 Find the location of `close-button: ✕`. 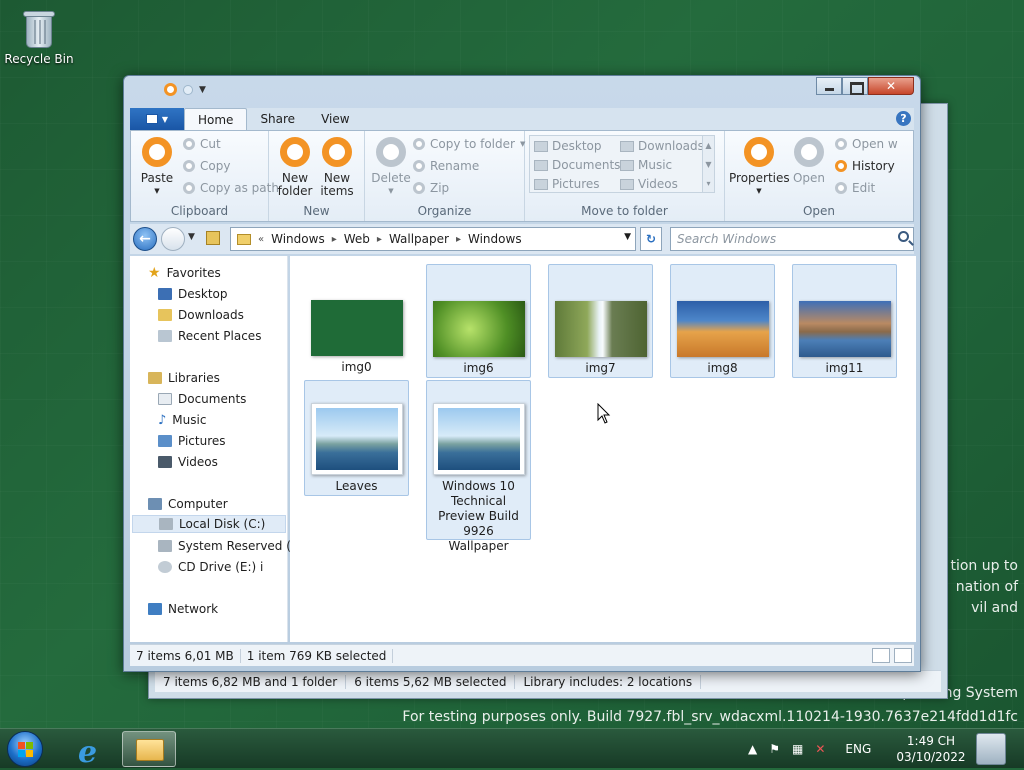

close-button: ✕ is located at coordinates (891, 86).